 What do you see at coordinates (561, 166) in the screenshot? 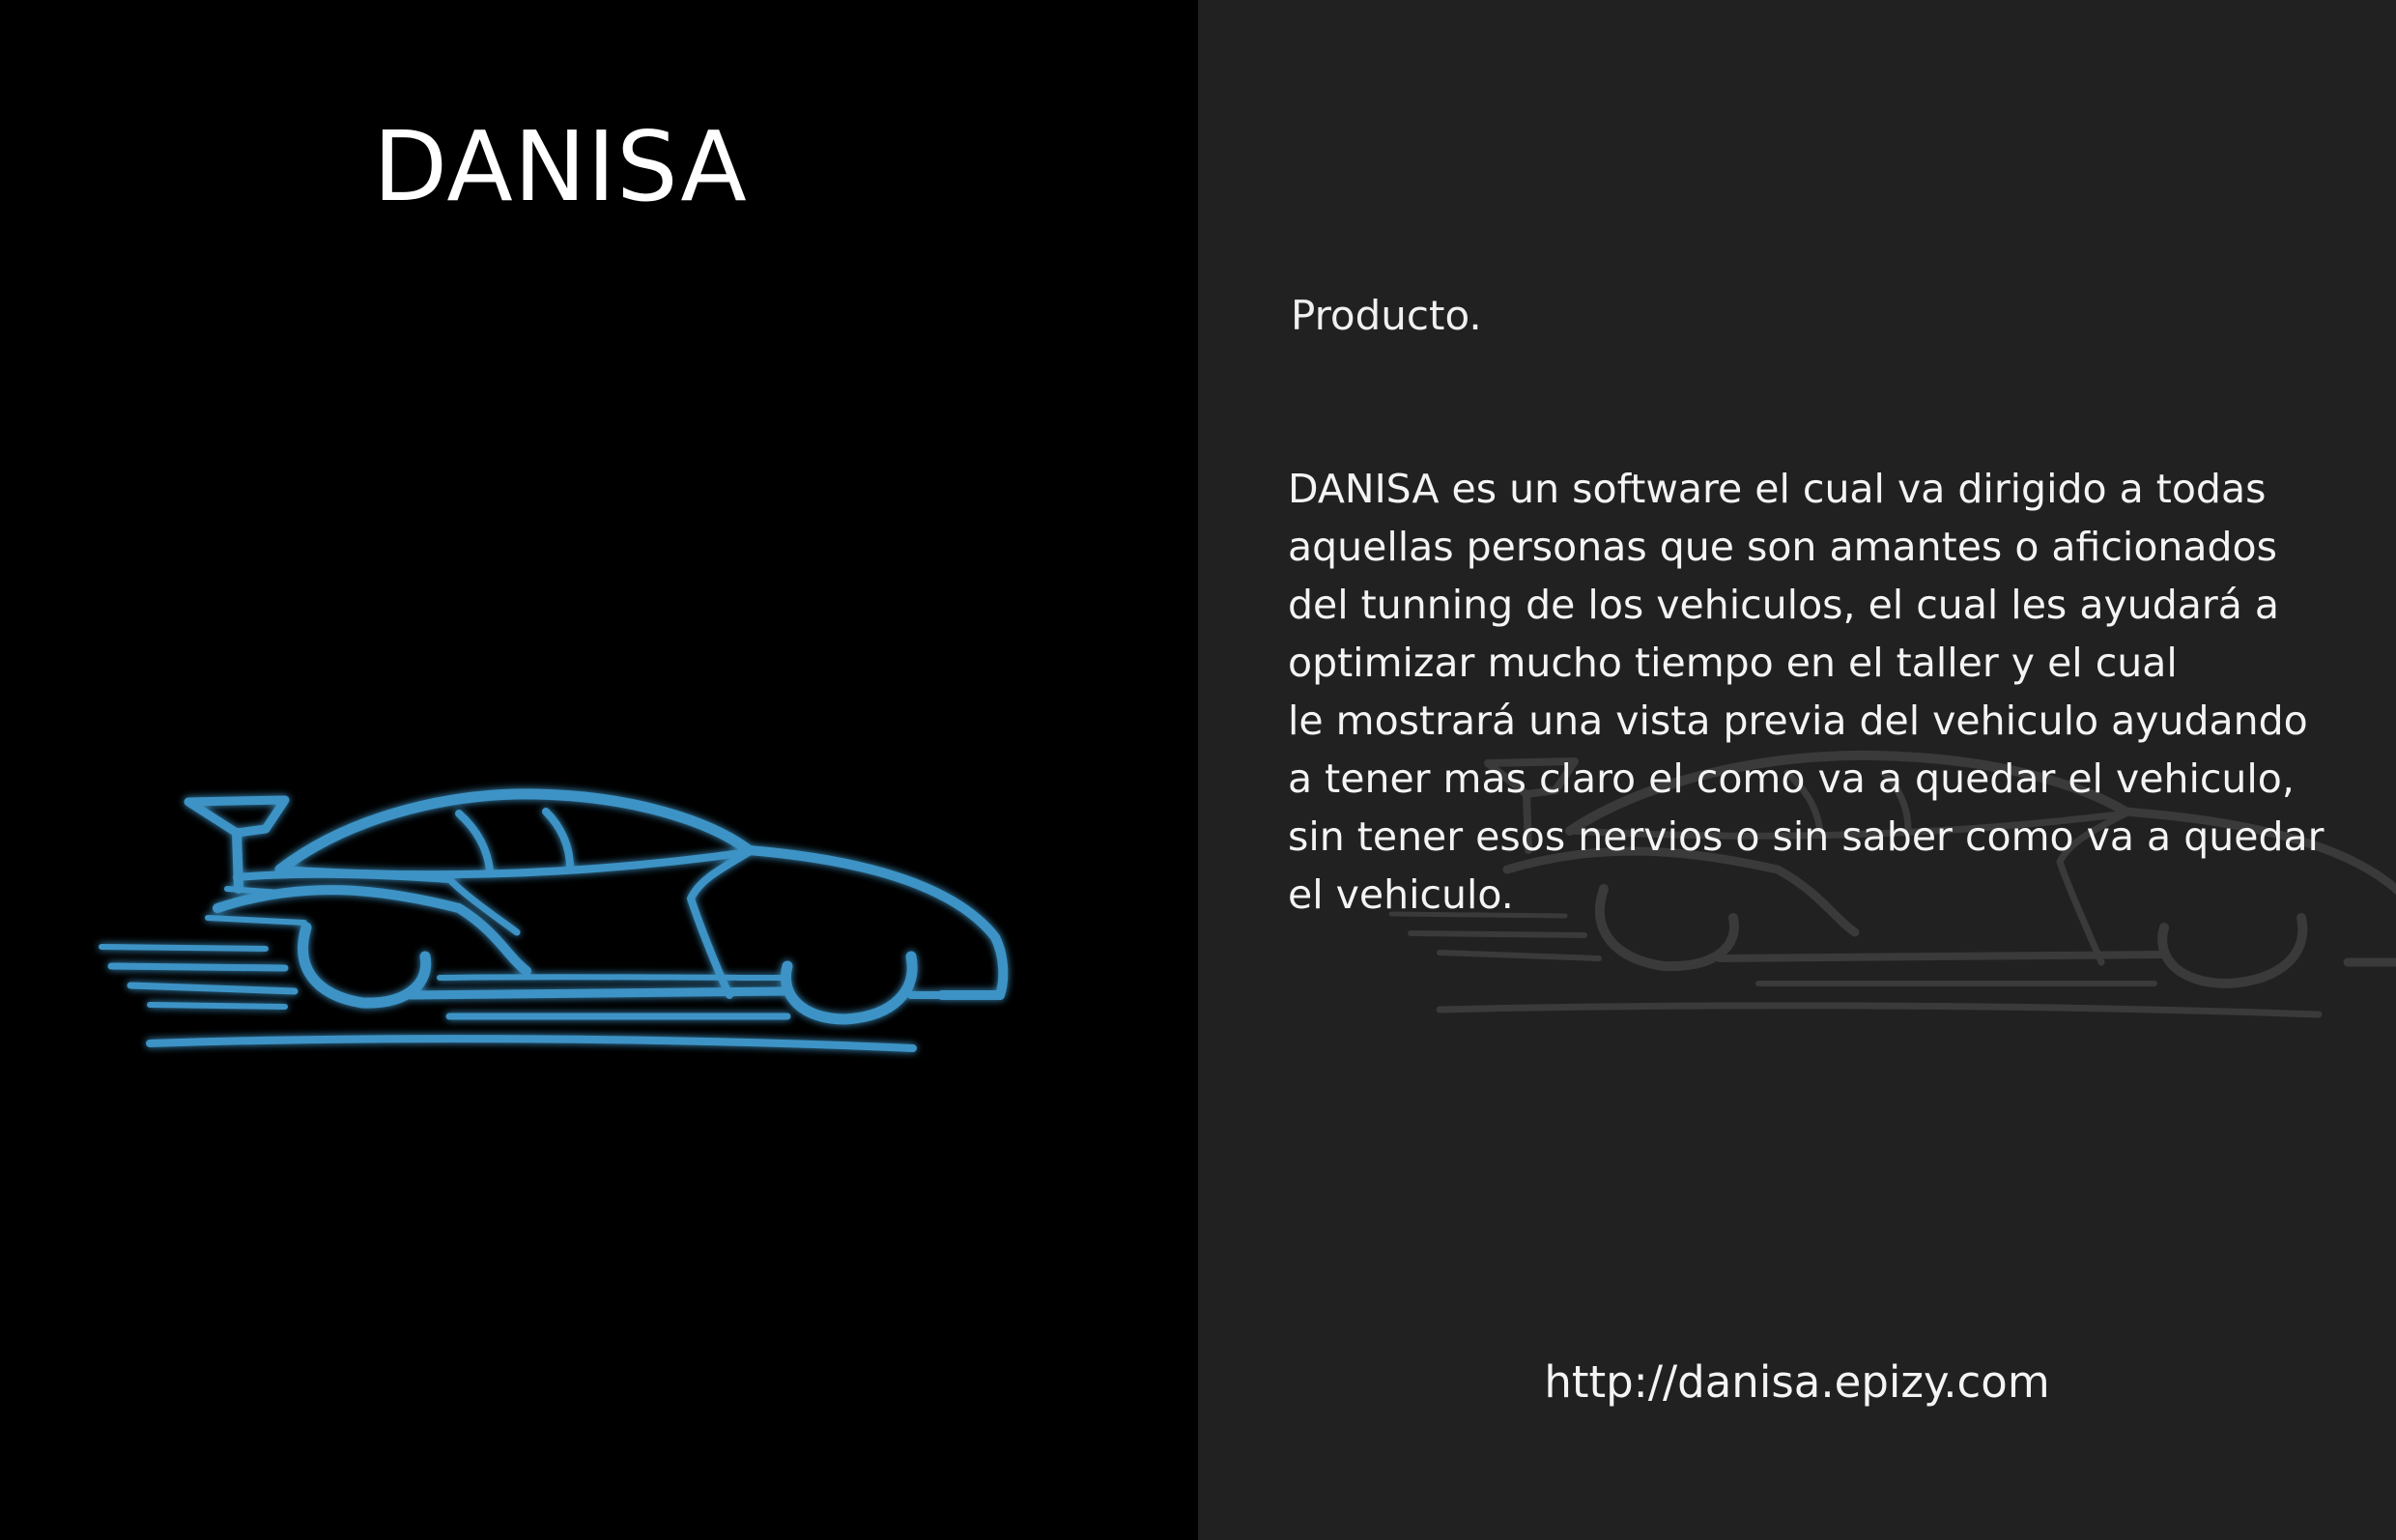
I see `brand-title: DANISA` at bounding box center [561, 166].